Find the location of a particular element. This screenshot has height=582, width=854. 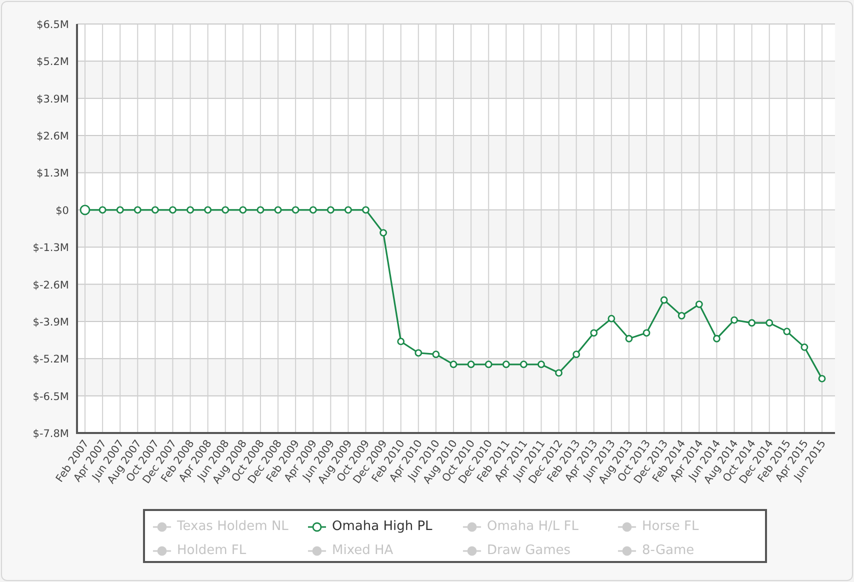

legend-item: Texas Holdem NL is located at coordinates (230, 526).